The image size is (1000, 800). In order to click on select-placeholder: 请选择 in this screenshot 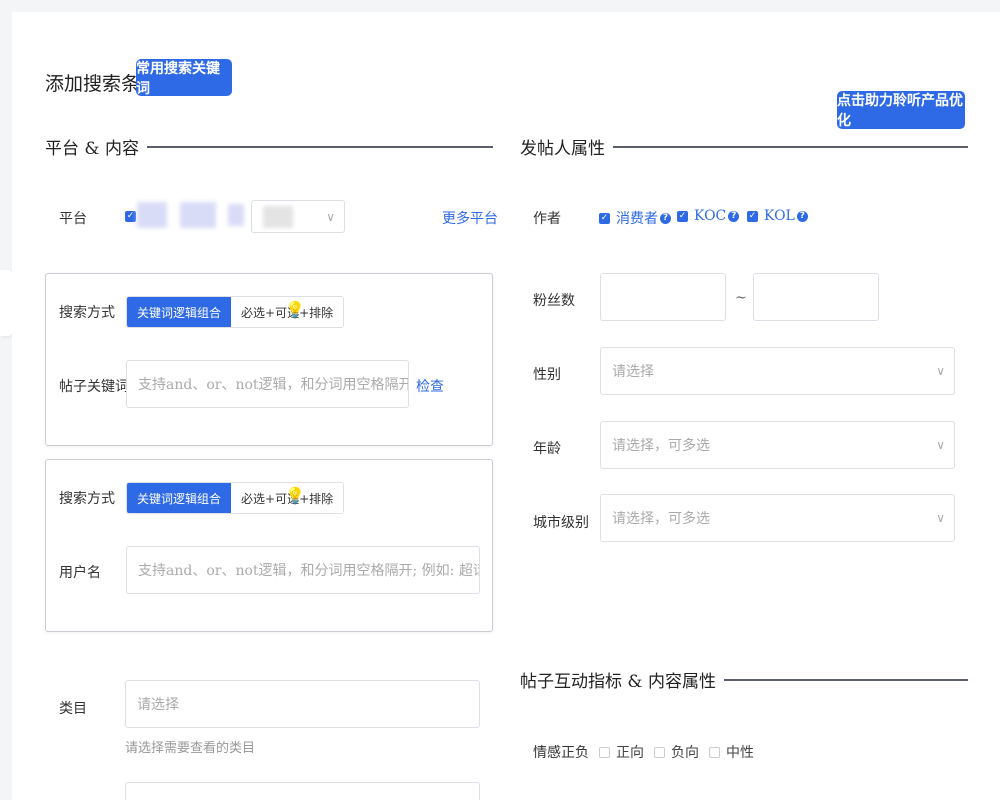, I will do `click(633, 372)`.